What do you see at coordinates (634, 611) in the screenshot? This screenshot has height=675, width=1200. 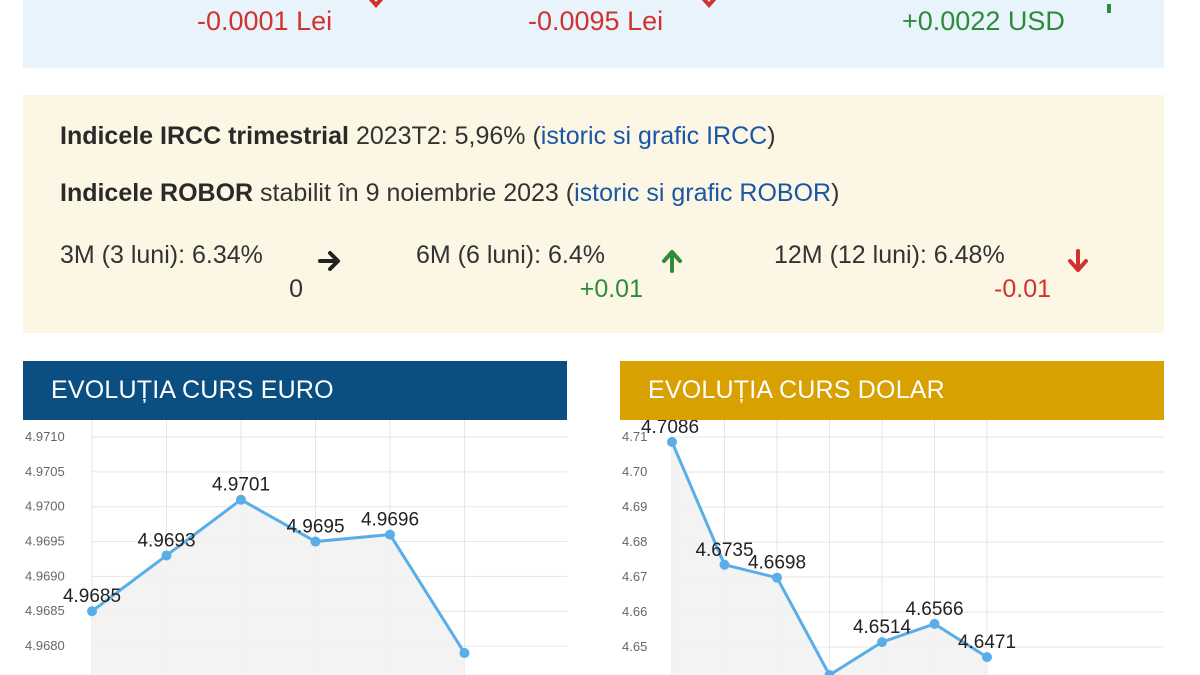 I see `y-tick-label: 4.66` at bounding box center [634, 611].